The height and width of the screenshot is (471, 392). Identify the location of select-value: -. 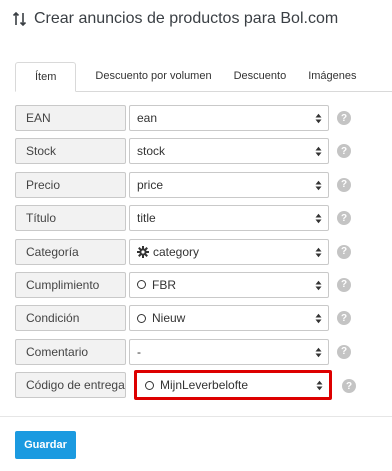
(139, 351).